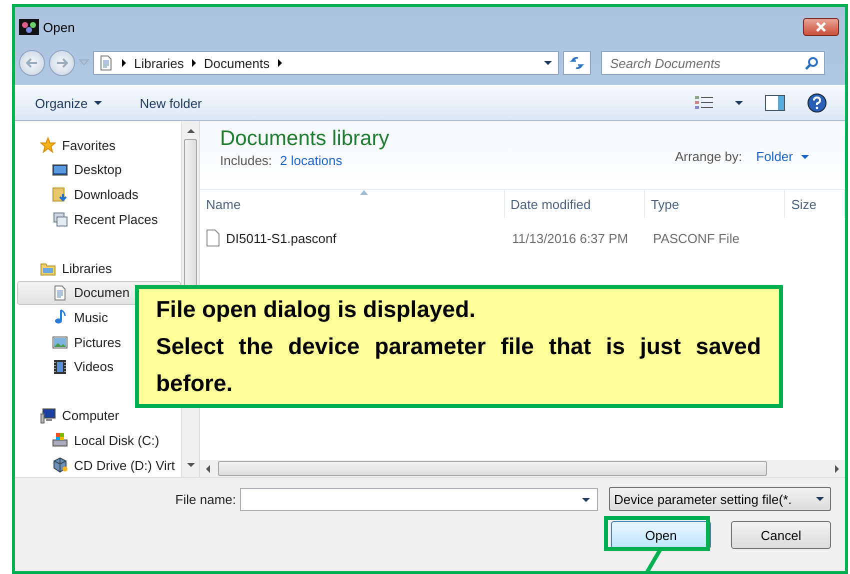  I want to click on arrange-label: Arrange by:, so click(708, 156).